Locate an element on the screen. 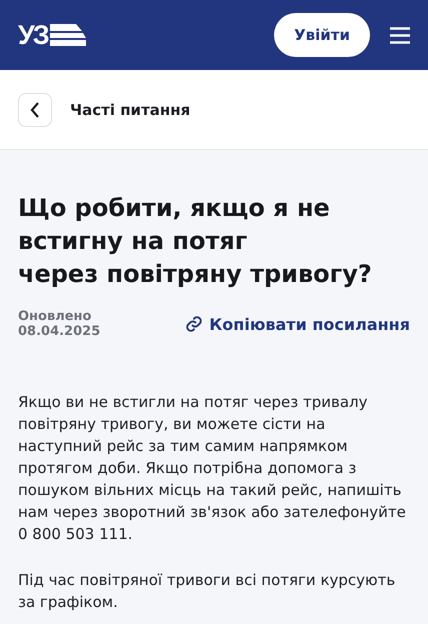 Image resolution: width=428 pixels, height=624 pixels. article-title: Що робити, якщо я не встигну на потяг через повітряну тривогу? is located at coordinates (195, 241).